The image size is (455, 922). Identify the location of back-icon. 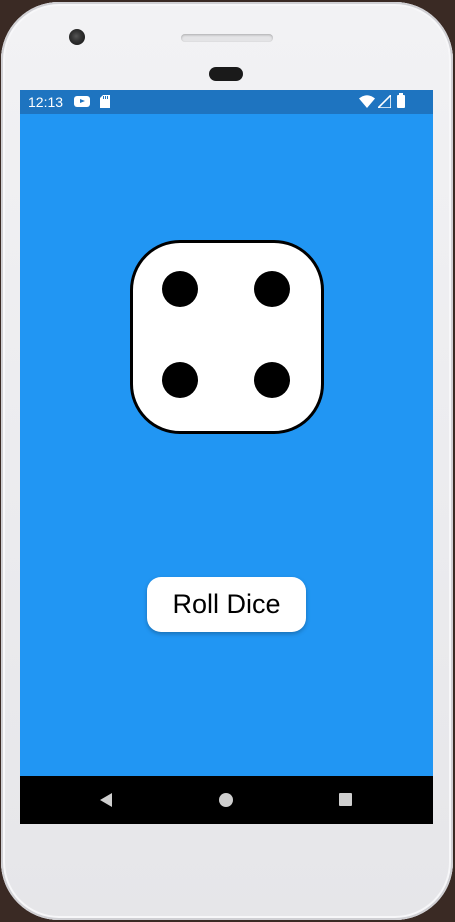
(106, 800).